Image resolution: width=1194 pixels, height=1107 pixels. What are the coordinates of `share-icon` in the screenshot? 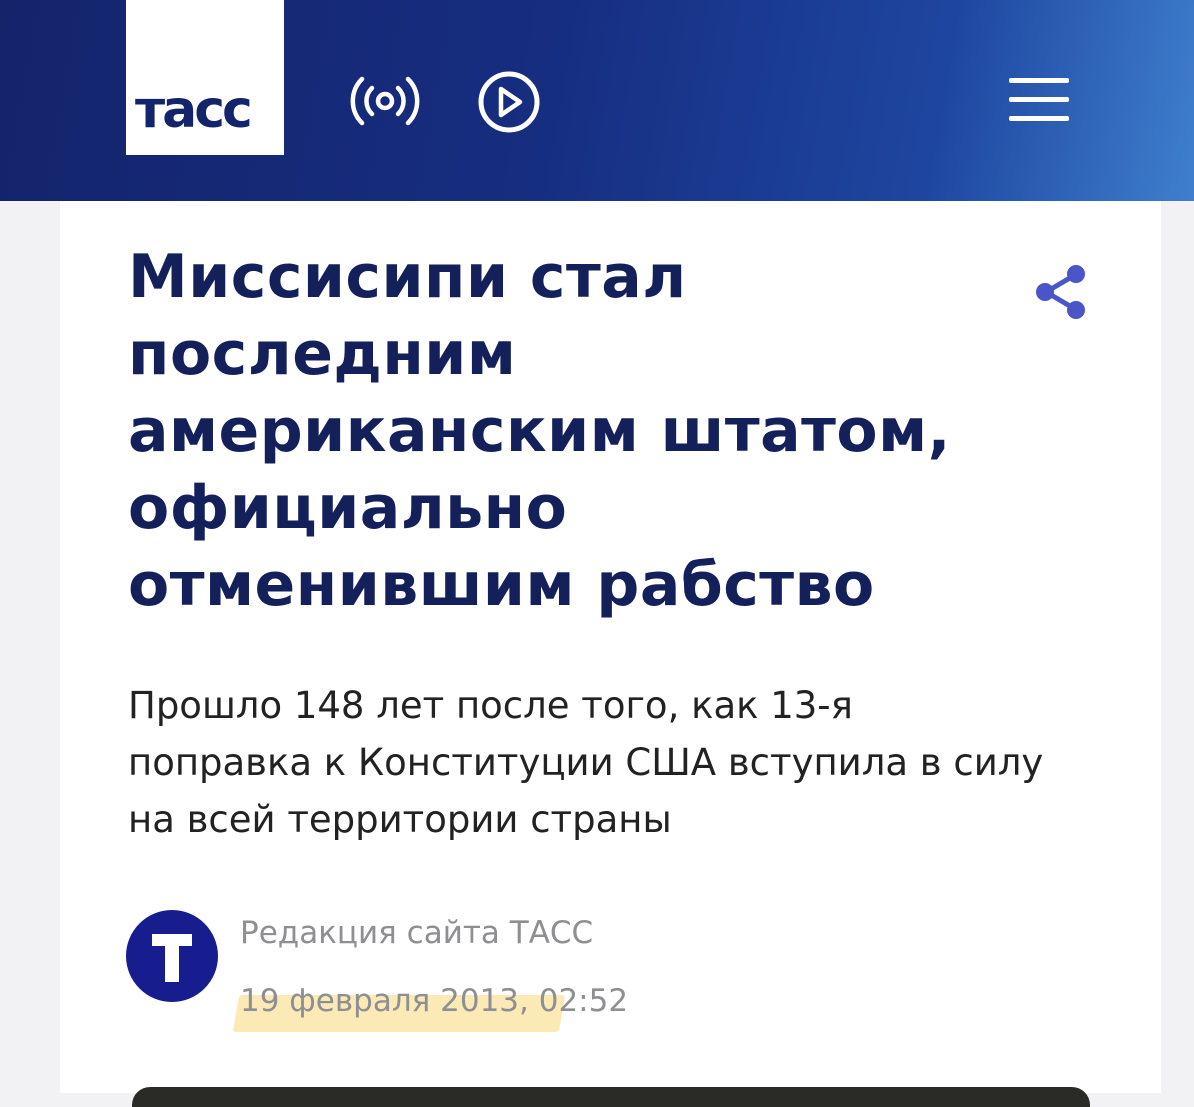 It's located at (1060, 292).